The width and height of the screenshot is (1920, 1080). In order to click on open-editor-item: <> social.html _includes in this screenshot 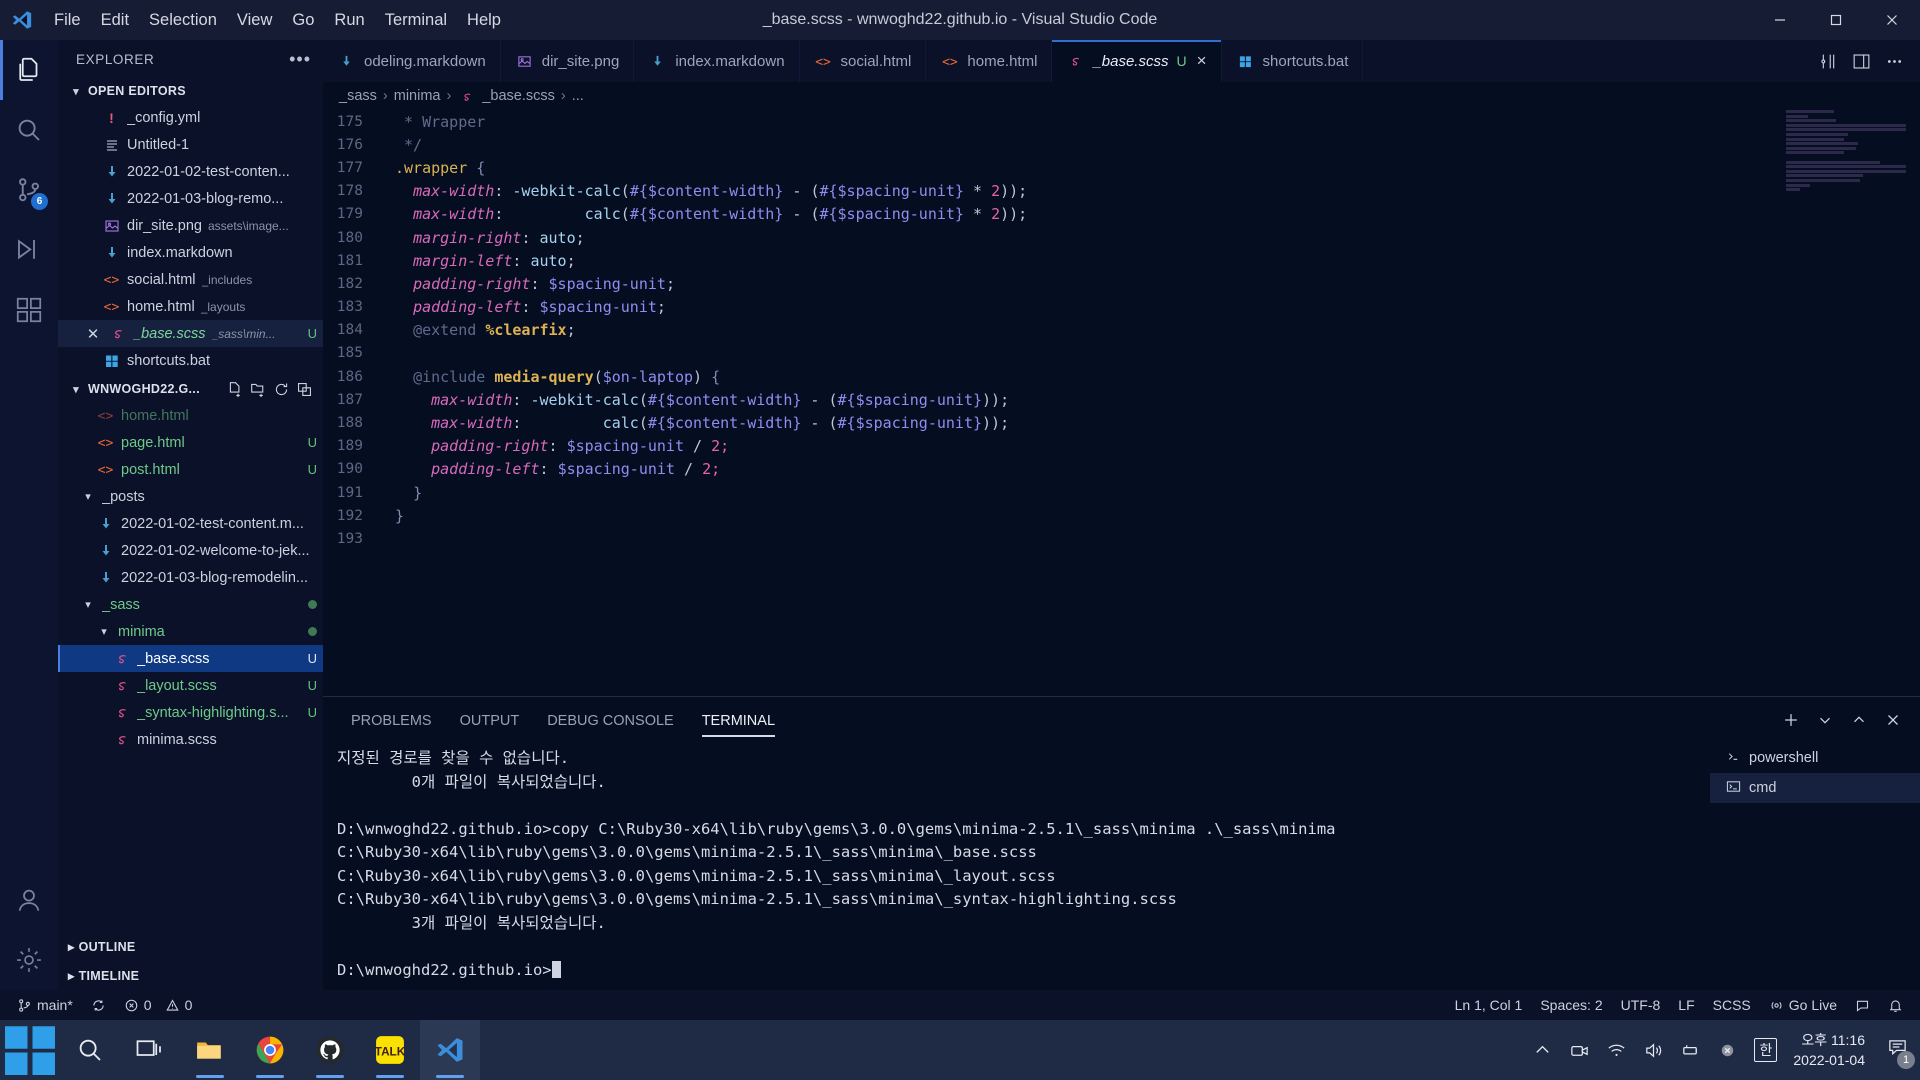, I will do `click(190, 279)`.